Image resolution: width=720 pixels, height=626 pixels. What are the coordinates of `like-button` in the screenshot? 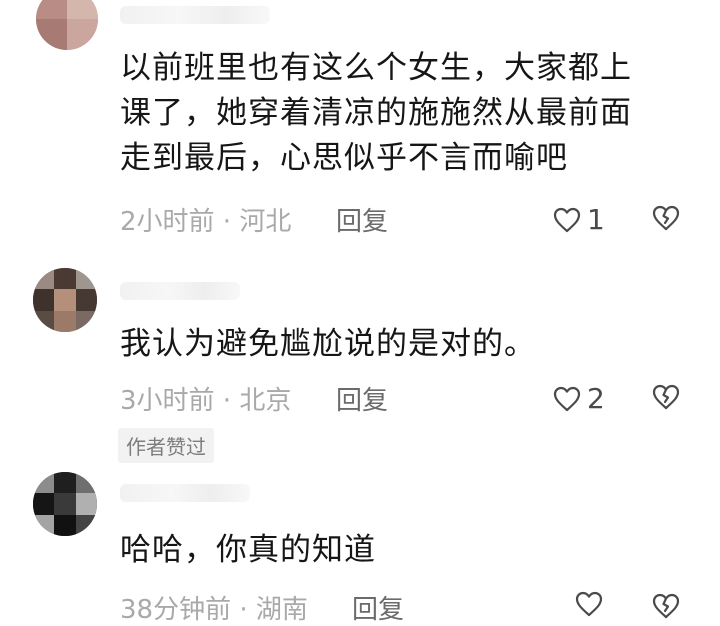 It's located at (589, 604).